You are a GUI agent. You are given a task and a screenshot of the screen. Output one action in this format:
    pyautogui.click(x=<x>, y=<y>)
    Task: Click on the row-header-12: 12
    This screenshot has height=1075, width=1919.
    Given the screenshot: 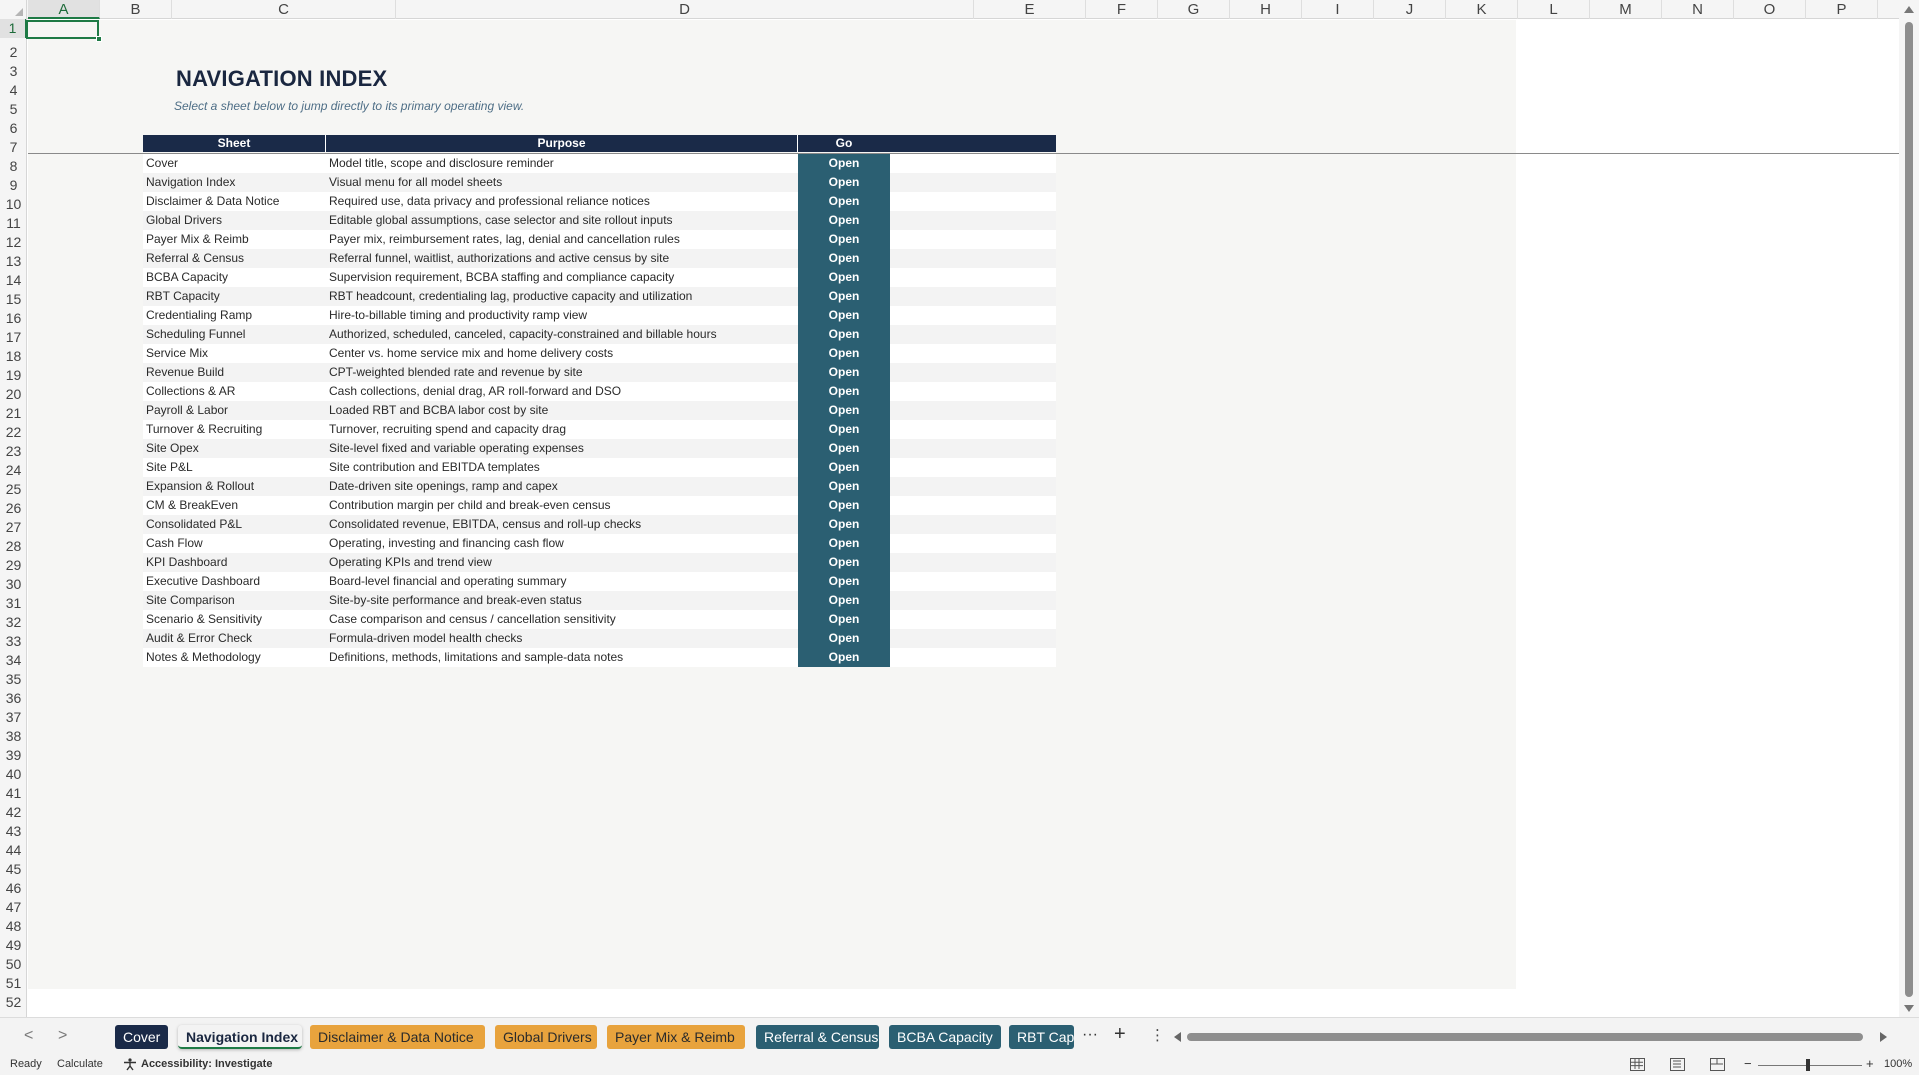 What is the action you would take?
    pyautogui.click(x=13, y=242)
    